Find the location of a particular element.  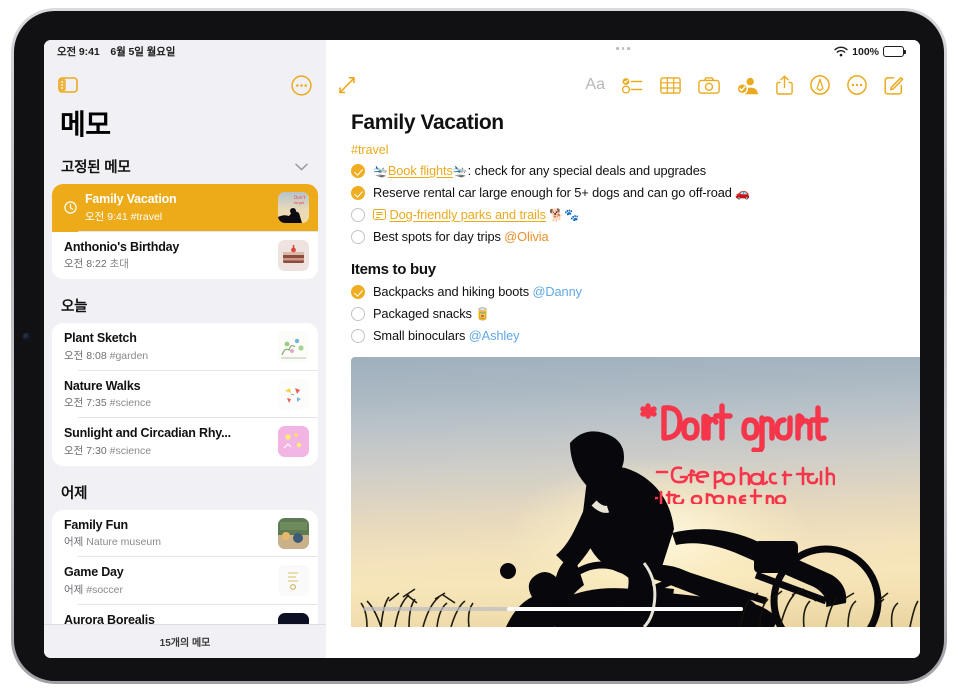

window-handle-dots is located at coordinates (623, 48).